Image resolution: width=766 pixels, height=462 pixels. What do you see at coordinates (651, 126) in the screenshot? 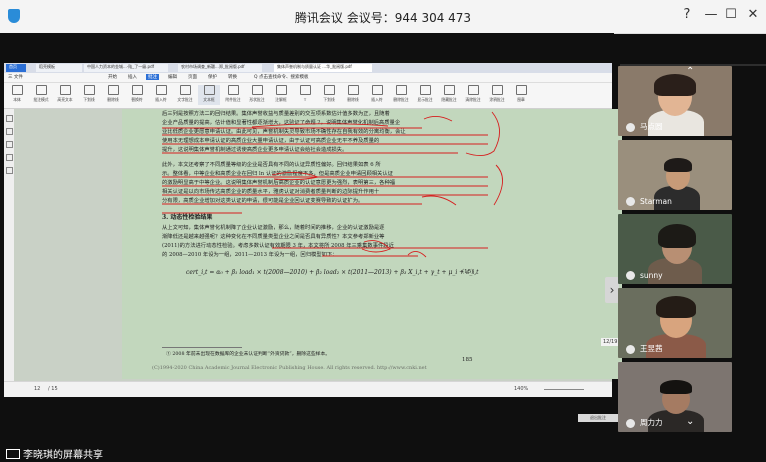
I see `participant-name: 马点圆` at bounding box center [651, 126].